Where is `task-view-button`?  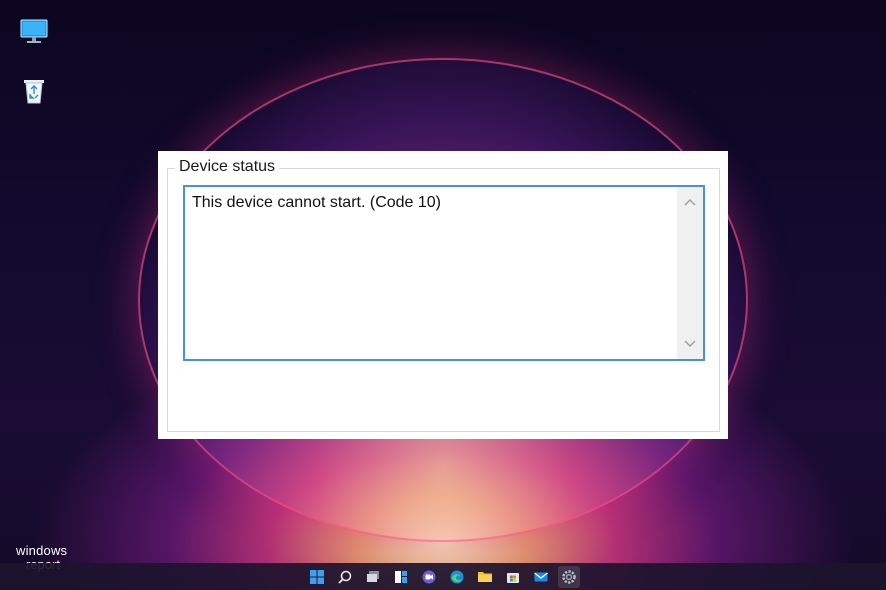
task-view-button is located at coordinates (373, 577).